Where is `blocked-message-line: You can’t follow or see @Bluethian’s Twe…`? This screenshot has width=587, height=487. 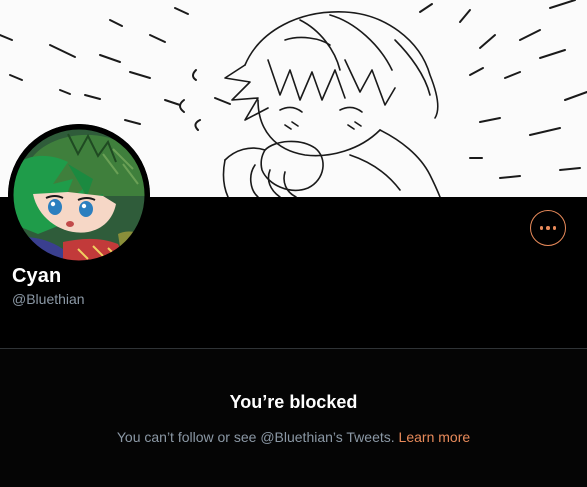 blocked-message-line: You can’t follow or see @Bluethian’s Twe… is located at coordinates (293, 437).